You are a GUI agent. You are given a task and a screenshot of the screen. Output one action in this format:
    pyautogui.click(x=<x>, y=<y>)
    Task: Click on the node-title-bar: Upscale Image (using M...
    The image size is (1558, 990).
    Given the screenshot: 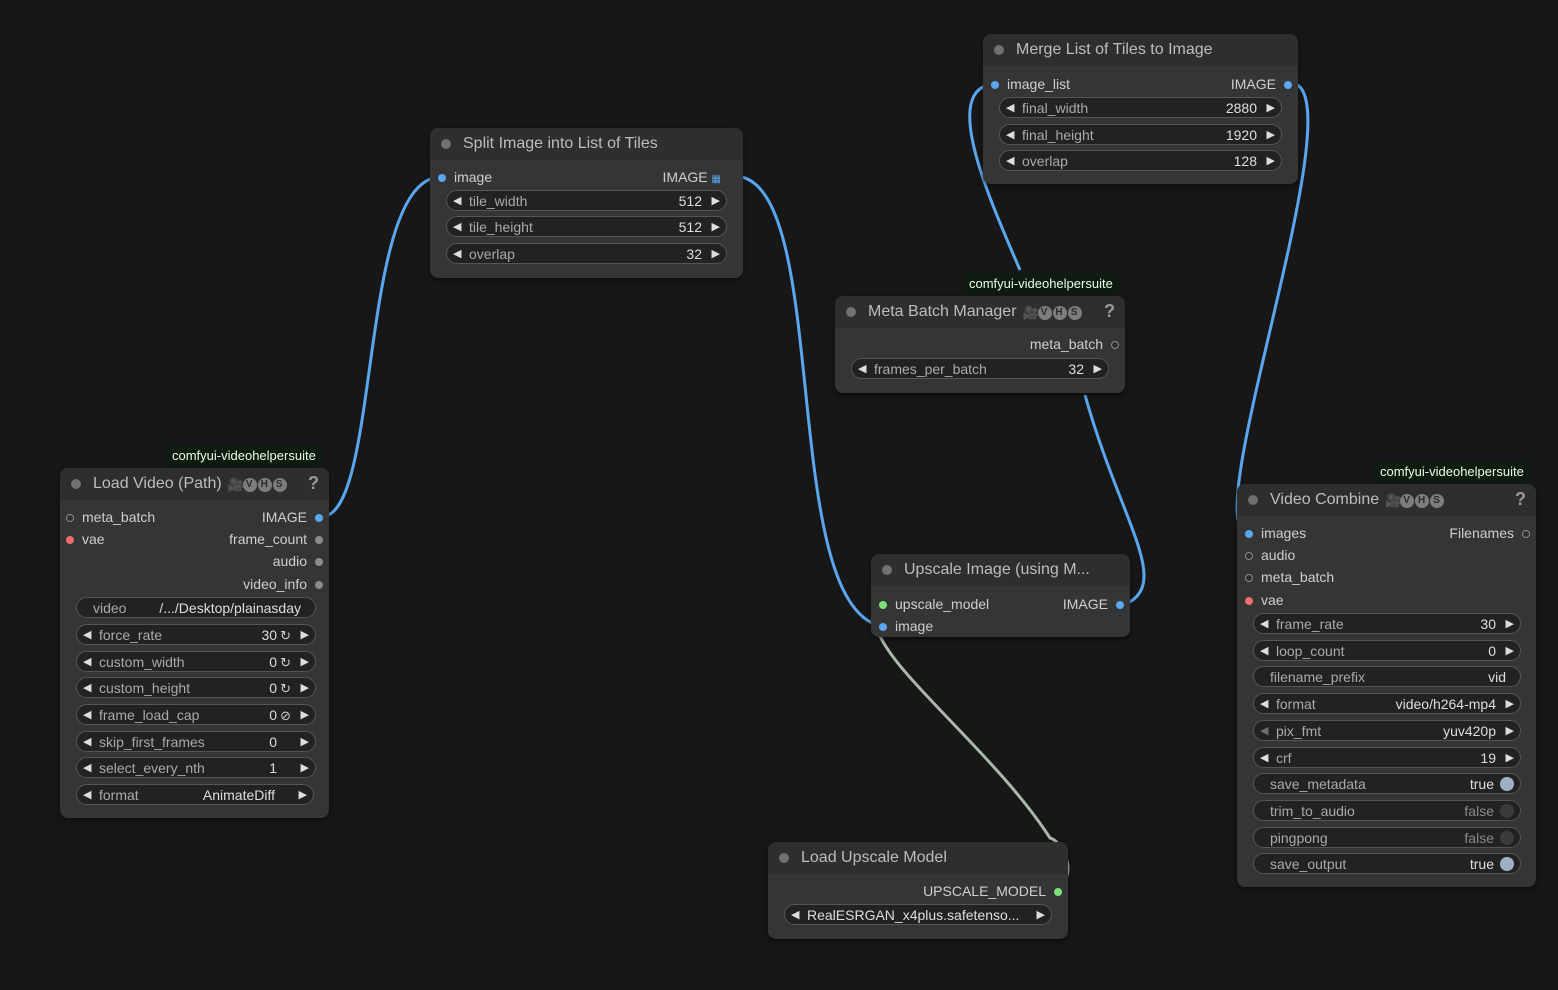 What is the action you would take?
    pyautogui.click(x=1000, y=570)
    